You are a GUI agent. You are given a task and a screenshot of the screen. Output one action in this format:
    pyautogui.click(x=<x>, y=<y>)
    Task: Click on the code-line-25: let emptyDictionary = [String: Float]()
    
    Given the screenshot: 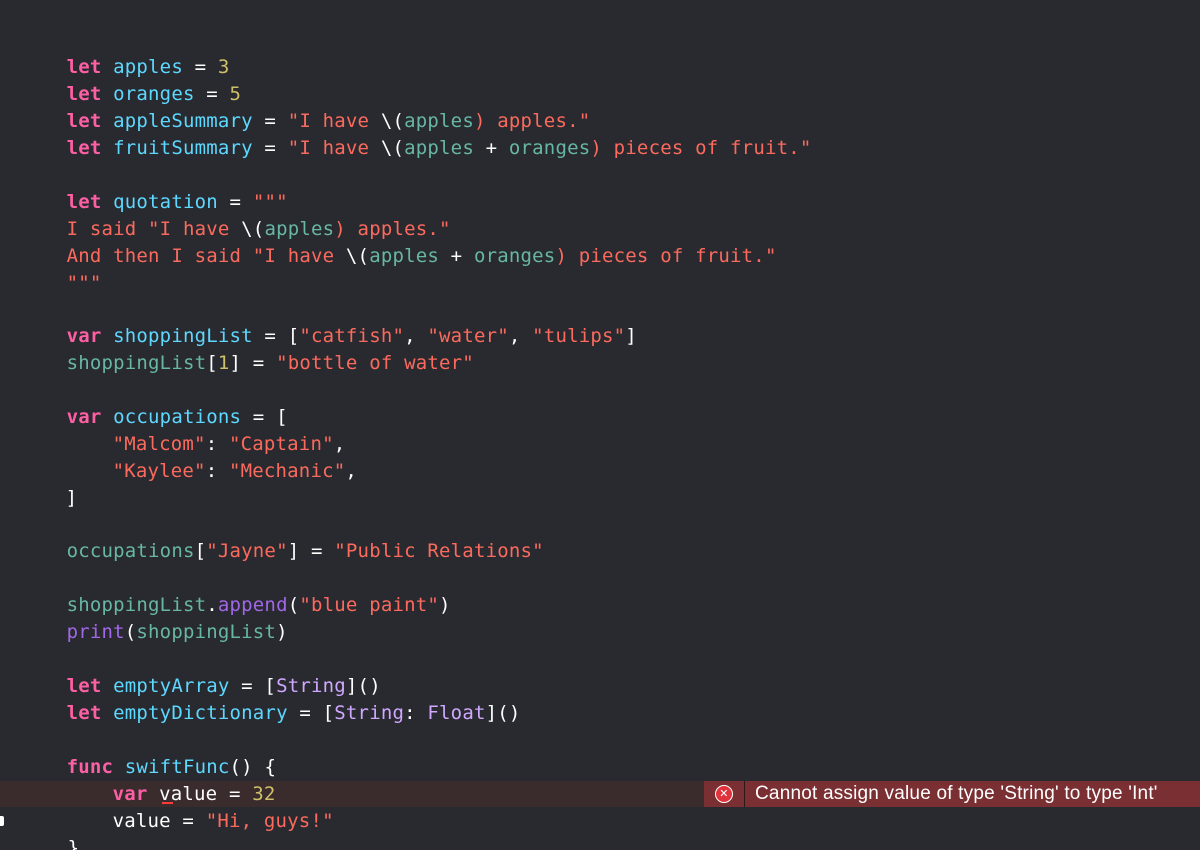 What is the action you would take?
    pyautogui.click(x=270, y=698)
    